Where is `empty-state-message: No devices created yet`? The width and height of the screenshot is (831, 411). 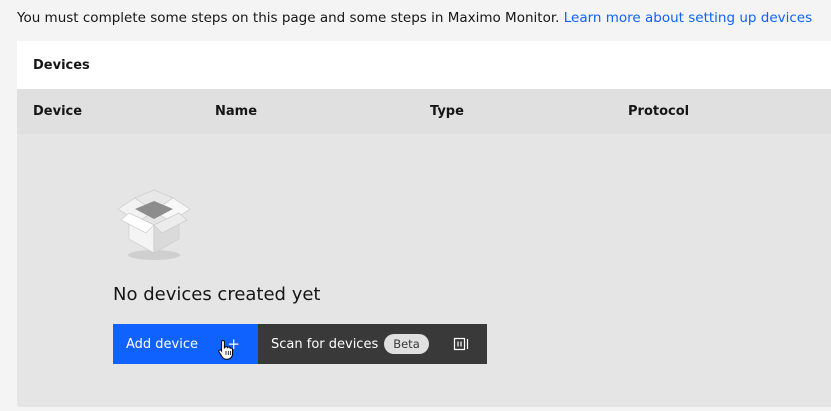
empty-state-message: No devices created yet is located at coordinates (217, 294).